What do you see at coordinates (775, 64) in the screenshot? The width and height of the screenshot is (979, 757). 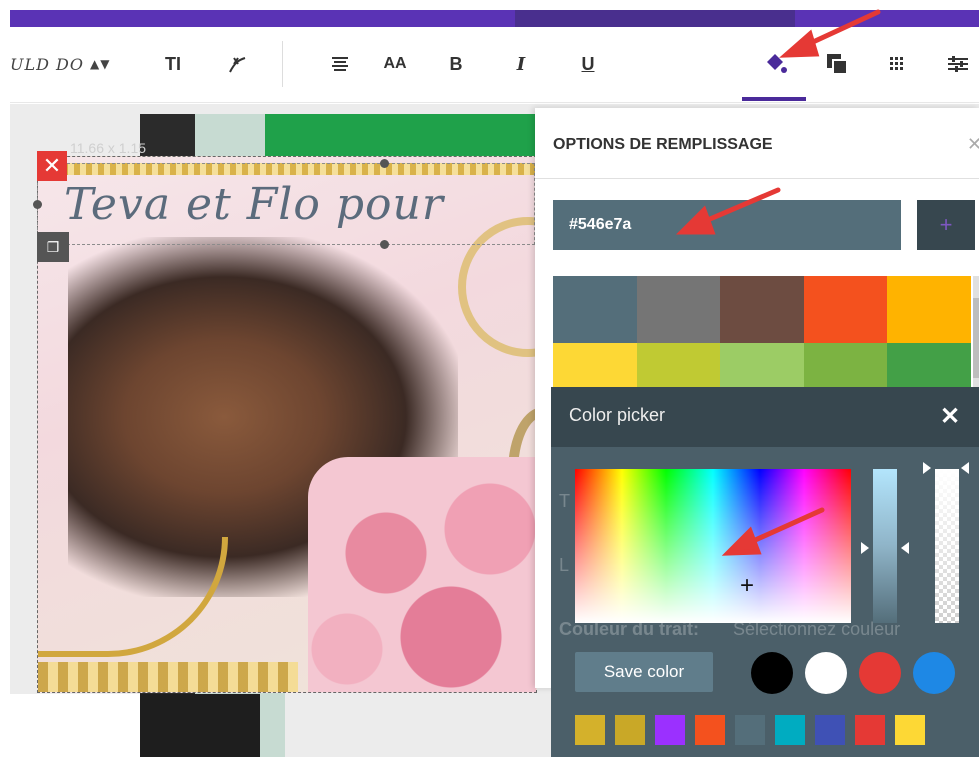 I see `fill-bucket-icon` at bounding box center [775, 64].